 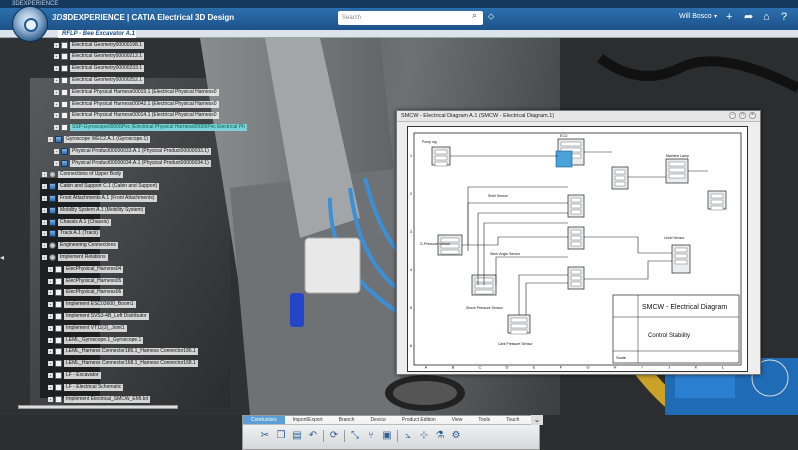 What do you see at coordinates (71, 234) in the screenshot?
I see `tree-item: + Track A.1 (Track)` at bounding box center [71, 234].